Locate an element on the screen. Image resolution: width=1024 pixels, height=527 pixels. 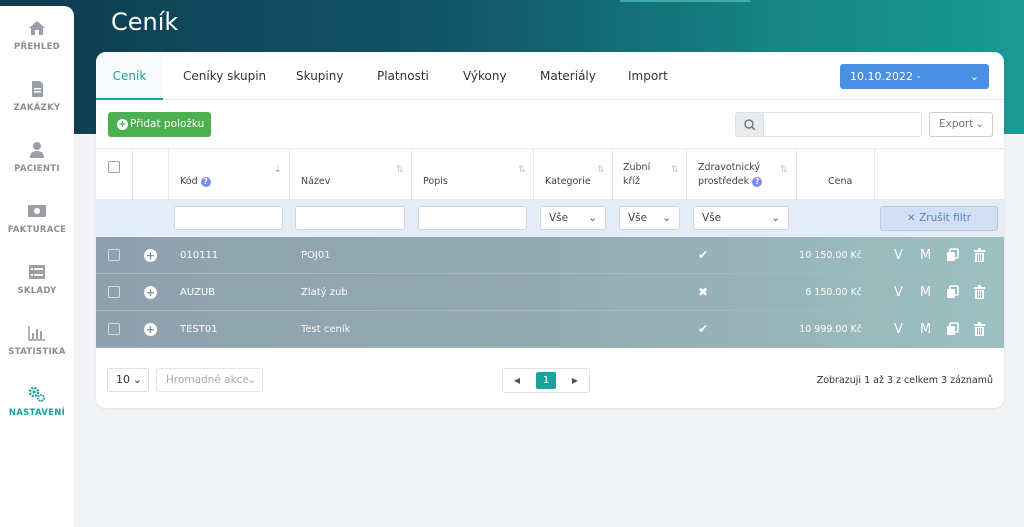
cell-nazev: POJ01 is located at coordinates (316, 255).